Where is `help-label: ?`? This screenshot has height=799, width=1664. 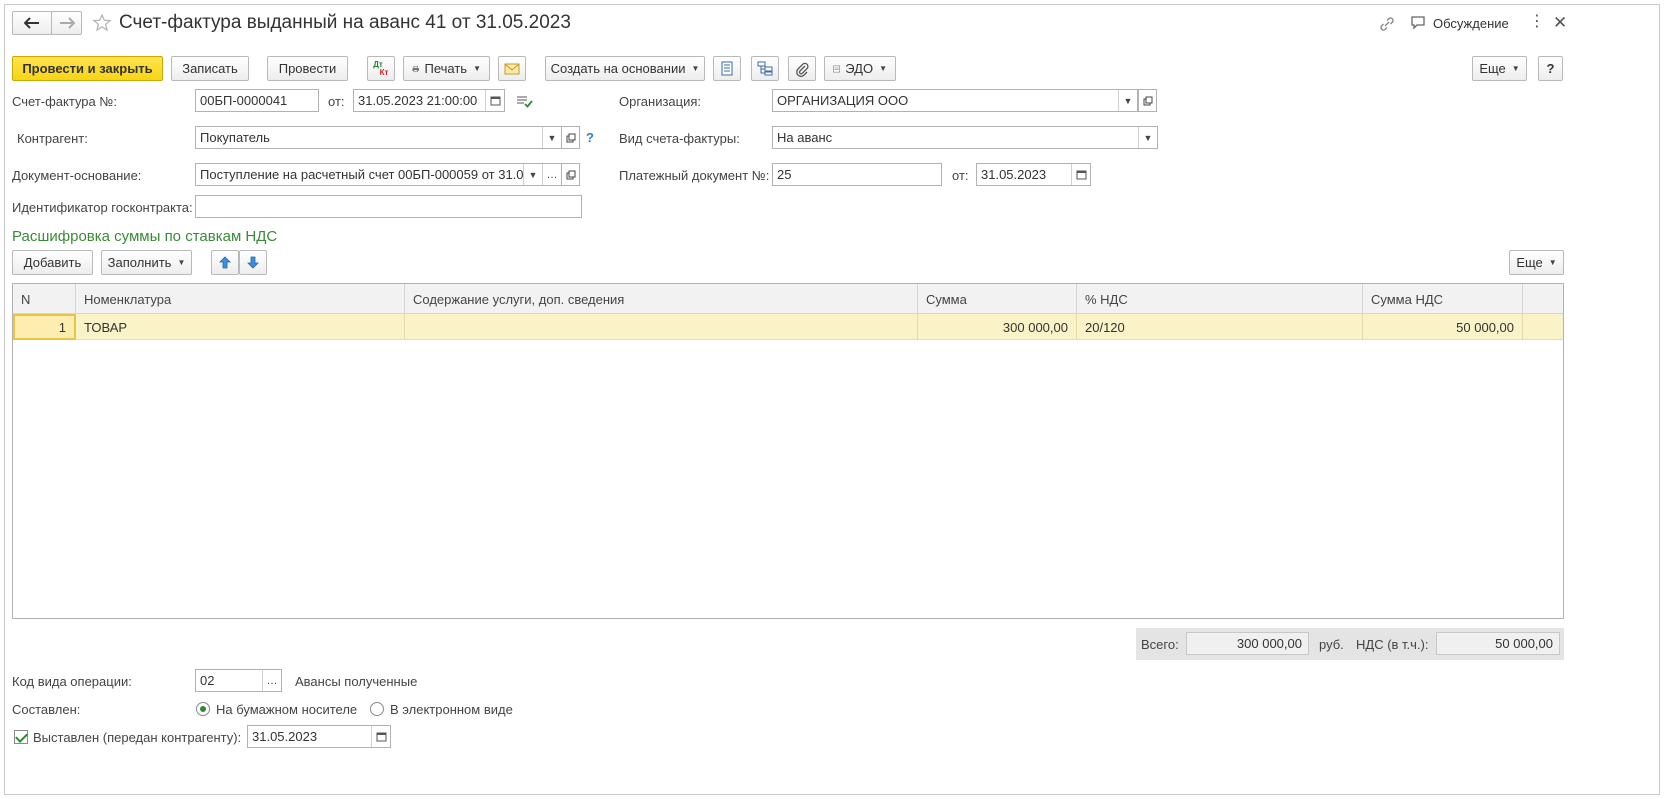 help-label: ? is located at coordinates (1550, 68).